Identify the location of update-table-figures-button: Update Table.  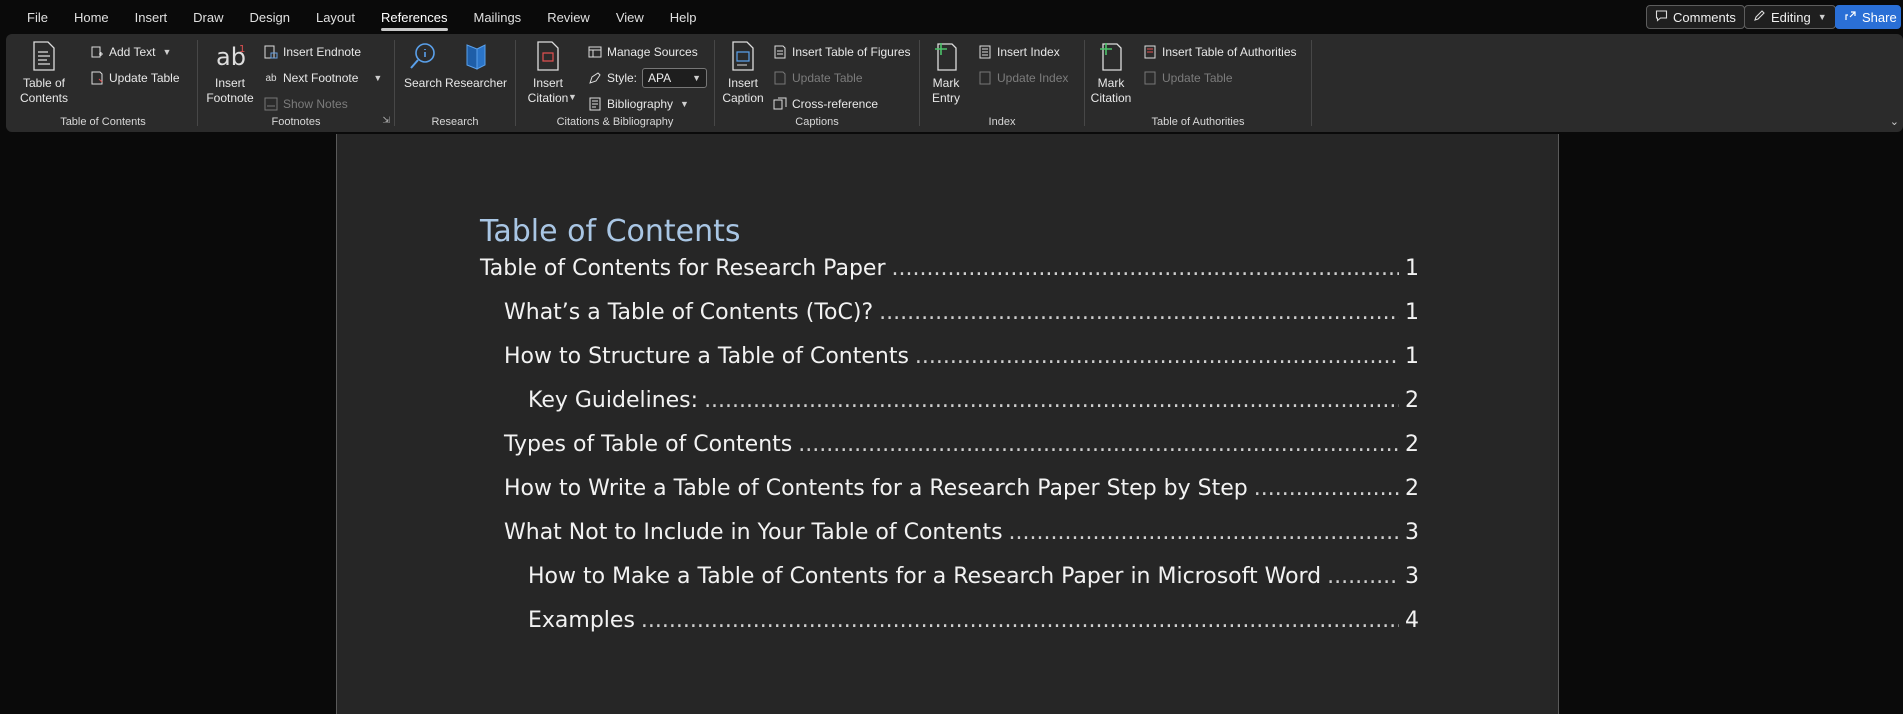
(818, 78).